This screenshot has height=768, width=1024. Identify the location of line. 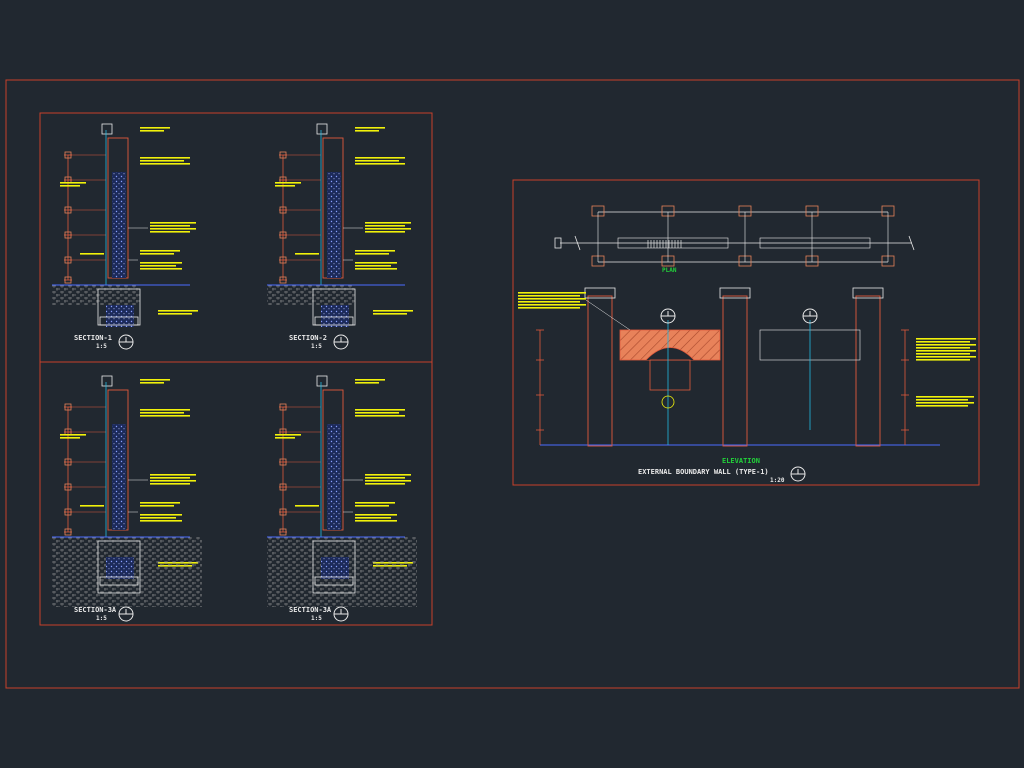
(608, 315).